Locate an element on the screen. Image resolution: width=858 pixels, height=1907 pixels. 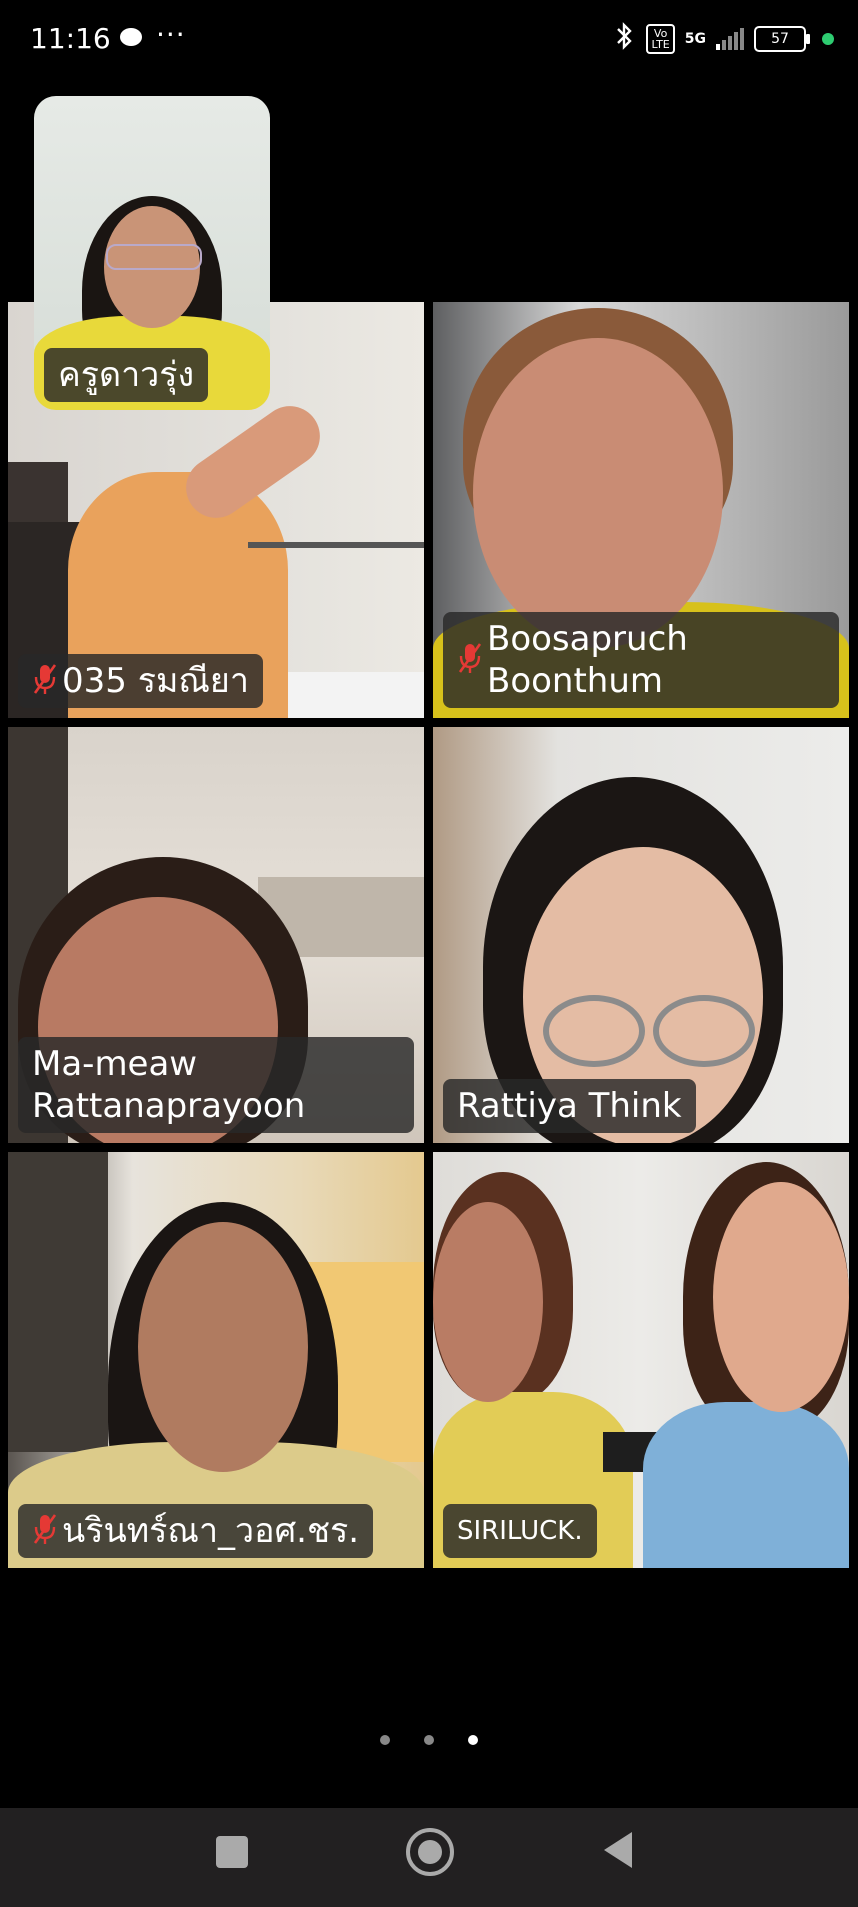
participant-name: Rattiya Think is located at coordinates (569, 1106).